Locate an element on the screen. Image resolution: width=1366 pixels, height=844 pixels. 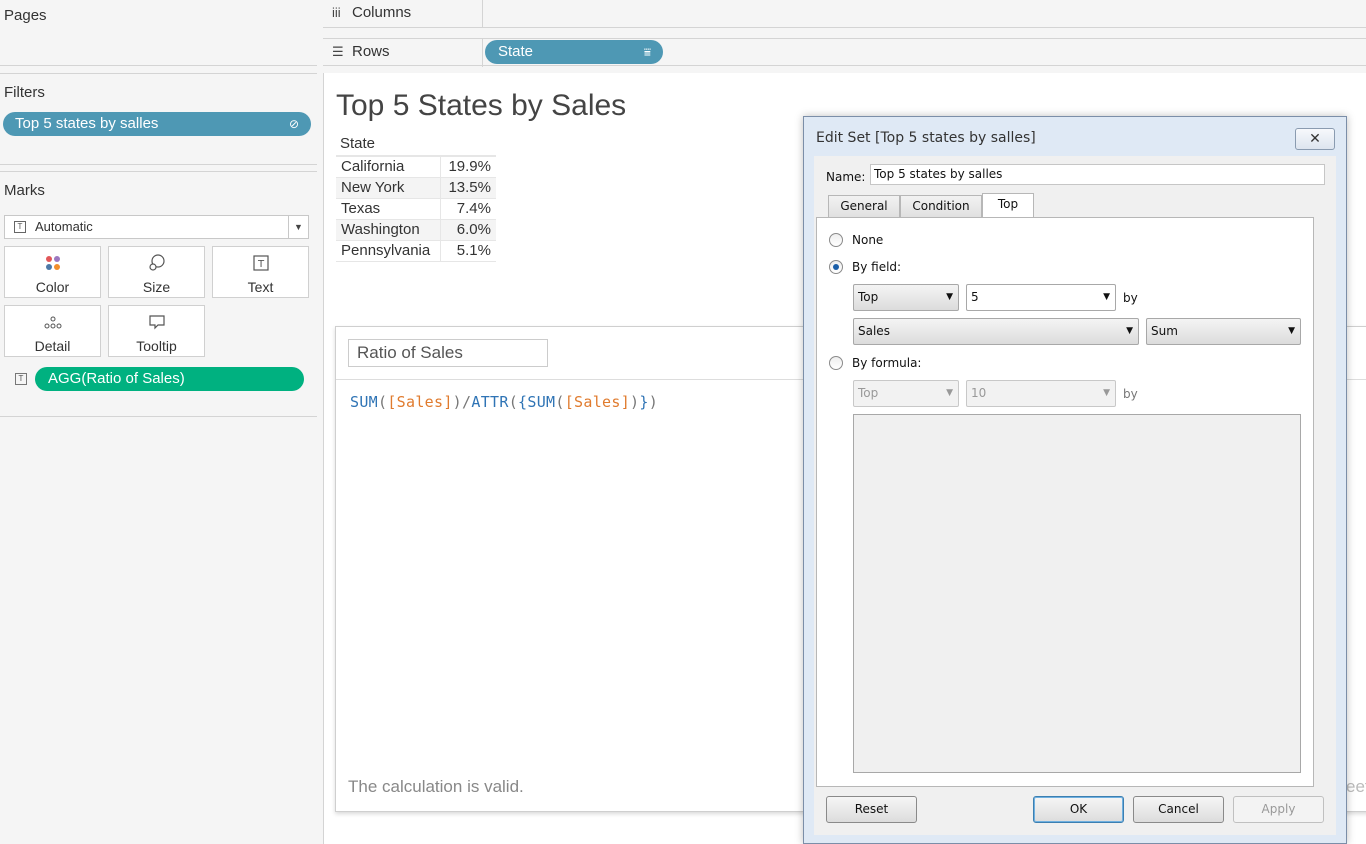
detail-button: Detail is located at coordinates (52, 331).